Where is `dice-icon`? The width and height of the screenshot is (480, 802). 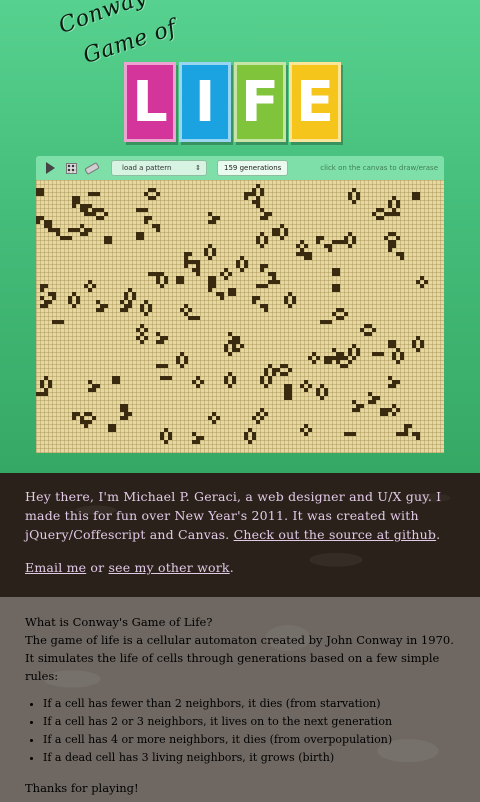
dice-icon is located at coordinates (71, 168).